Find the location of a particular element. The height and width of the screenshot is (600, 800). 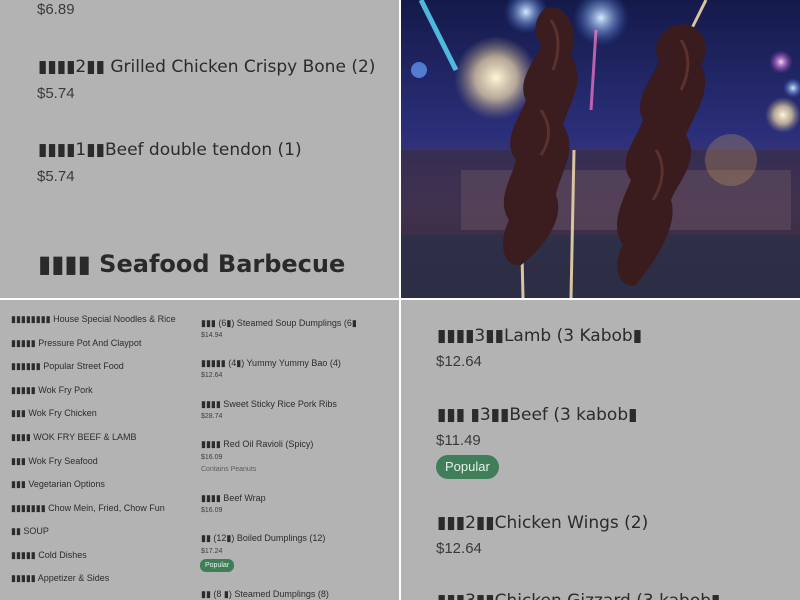

item-price: $17.24 is located at coordinates (212, 551).